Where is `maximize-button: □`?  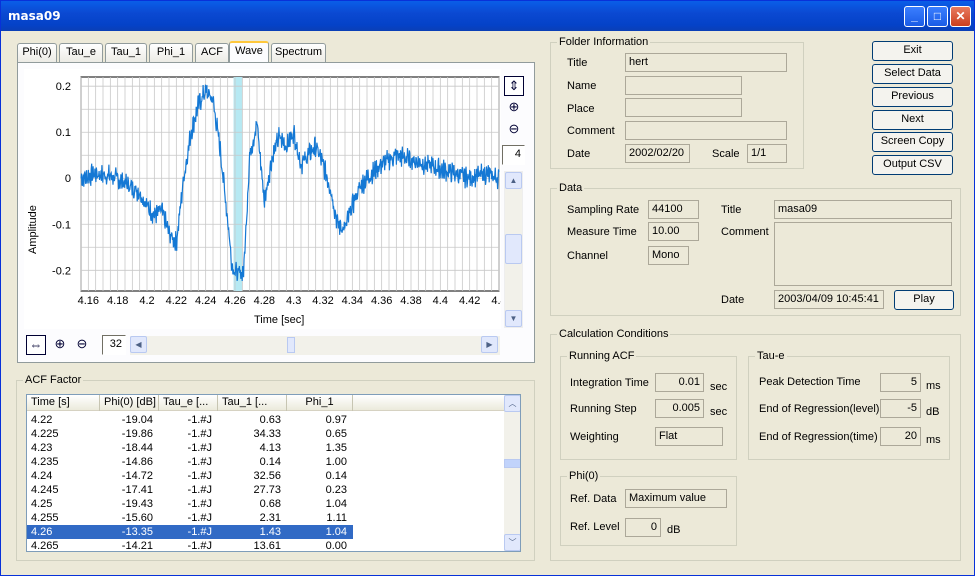
maximize-button: □ is located at coordinates (937, 16).